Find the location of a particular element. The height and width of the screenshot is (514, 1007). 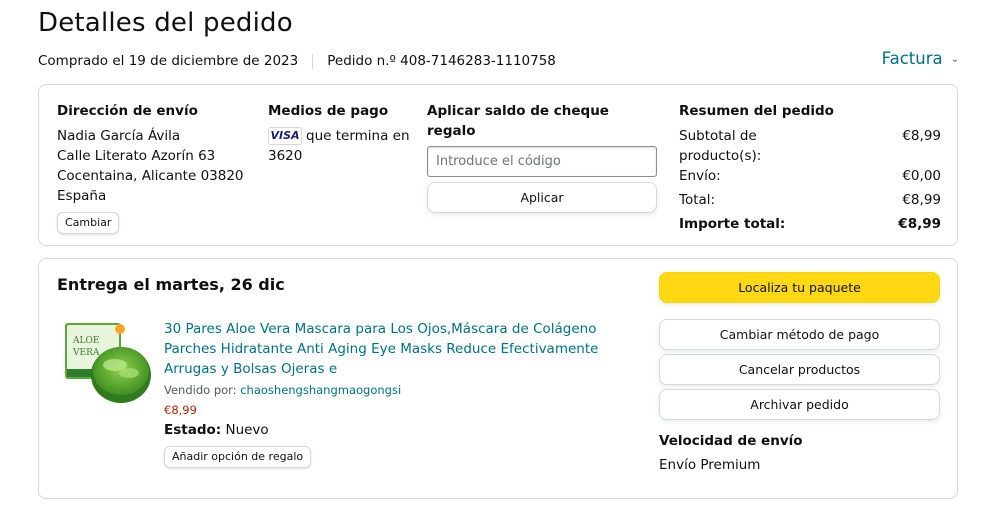

summary-row-shipping: Envío: €0,00 is located at coordinates (810, 176).